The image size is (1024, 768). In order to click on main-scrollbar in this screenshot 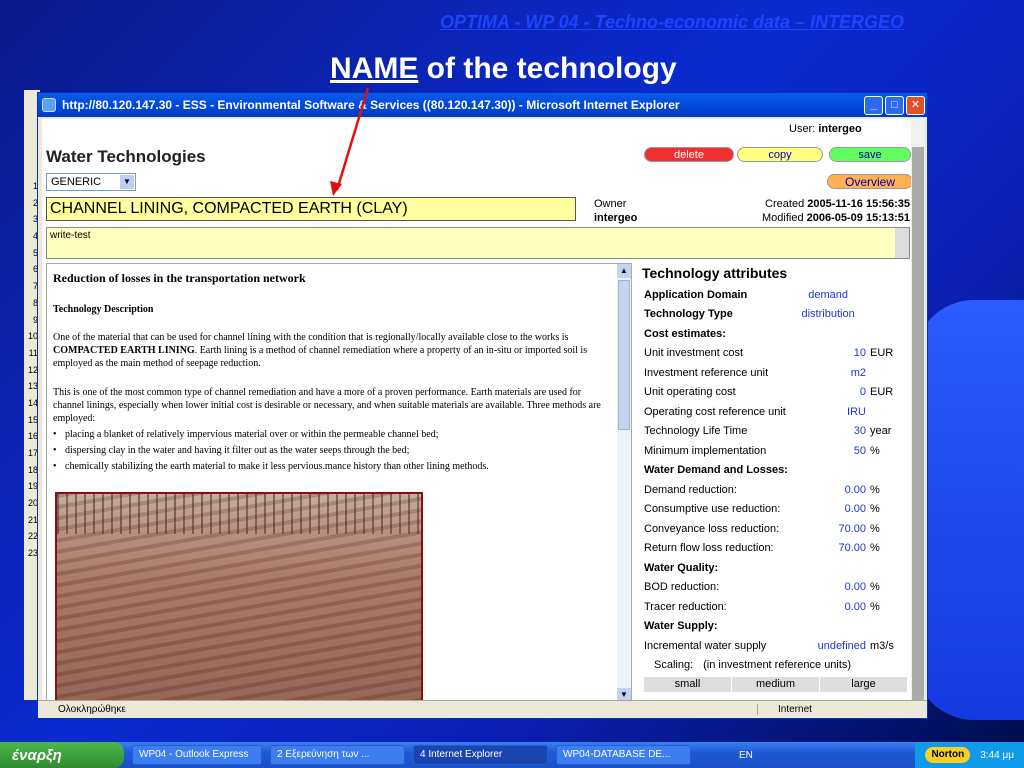, I will do `click(918, 413)`.